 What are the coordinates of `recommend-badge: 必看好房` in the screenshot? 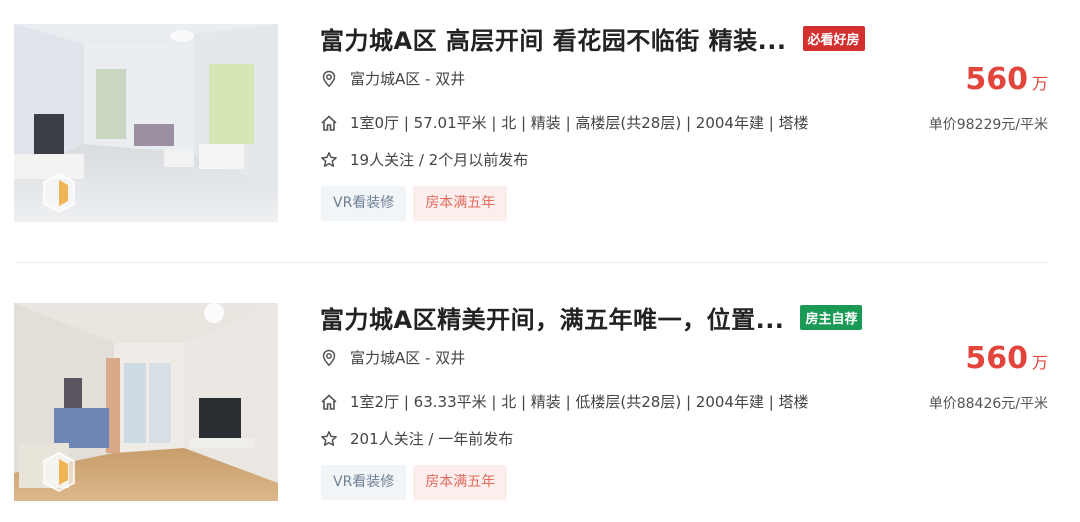 It's located at (833, 38).